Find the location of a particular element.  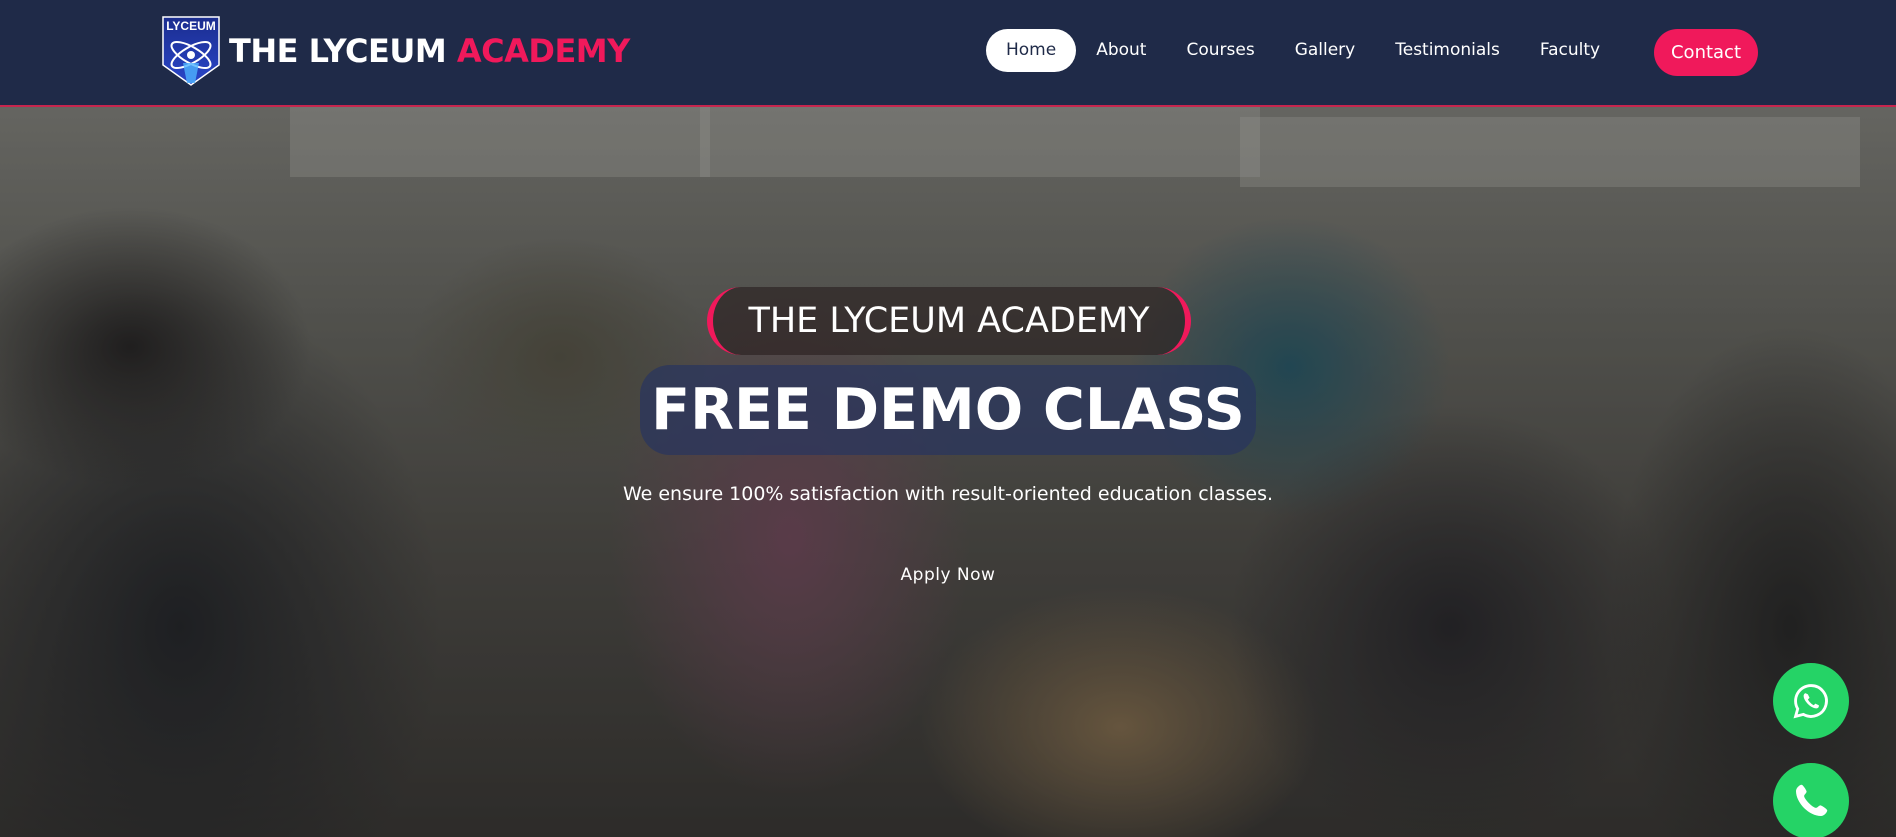

lyceum-logo-icon: LYCEUM is located at coordinates (191, 51).